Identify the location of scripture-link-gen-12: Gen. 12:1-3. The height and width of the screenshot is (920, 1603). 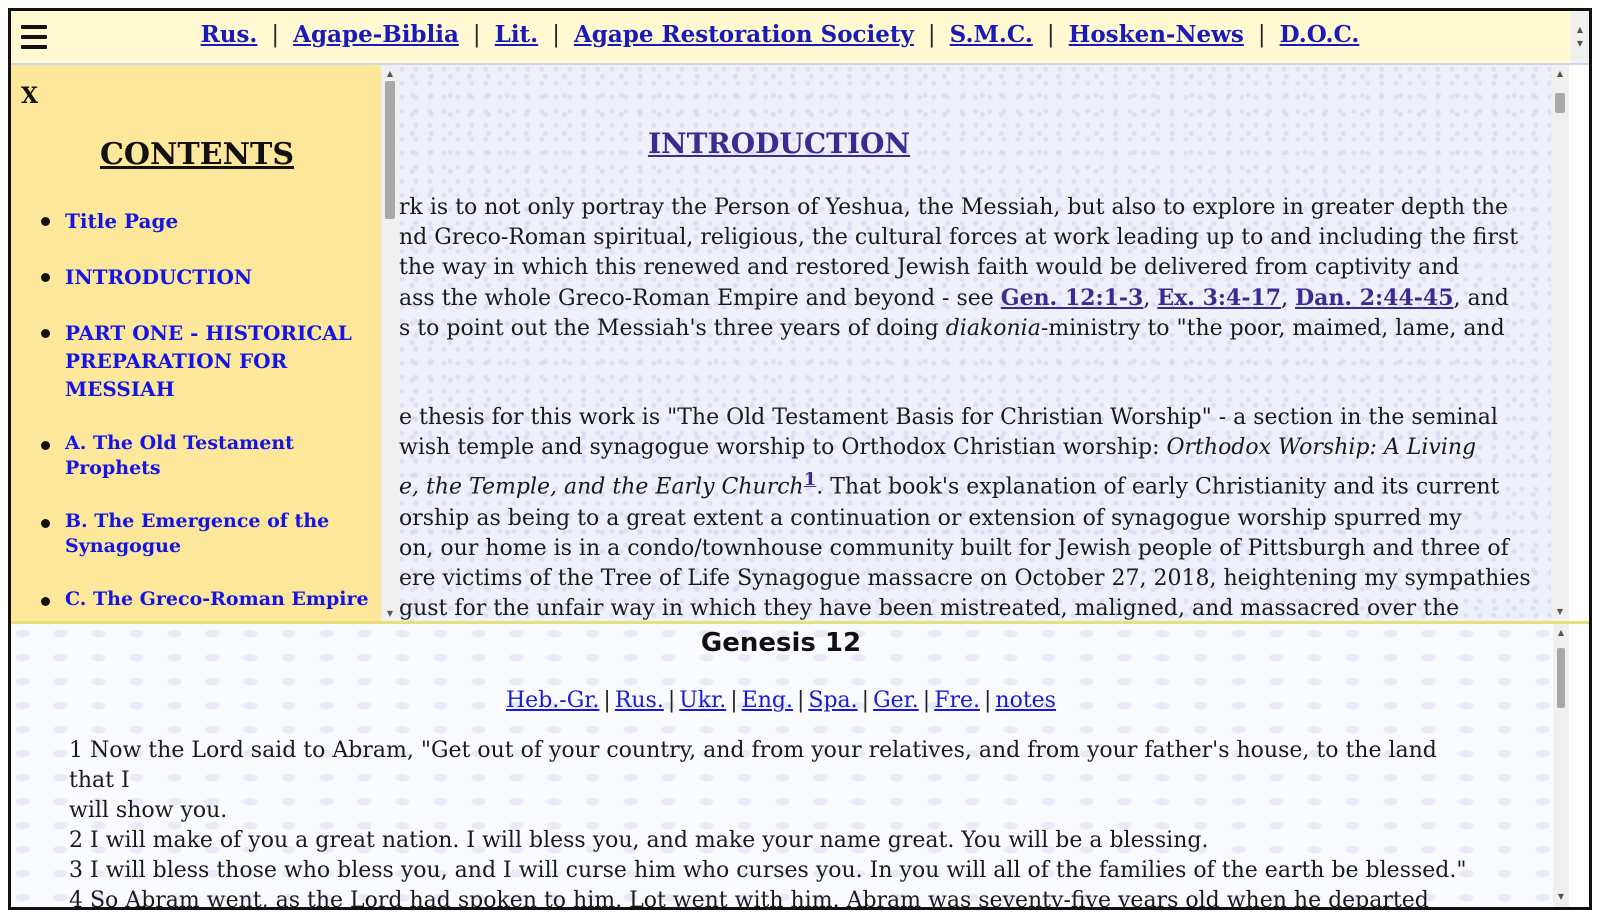
(1072, 298).